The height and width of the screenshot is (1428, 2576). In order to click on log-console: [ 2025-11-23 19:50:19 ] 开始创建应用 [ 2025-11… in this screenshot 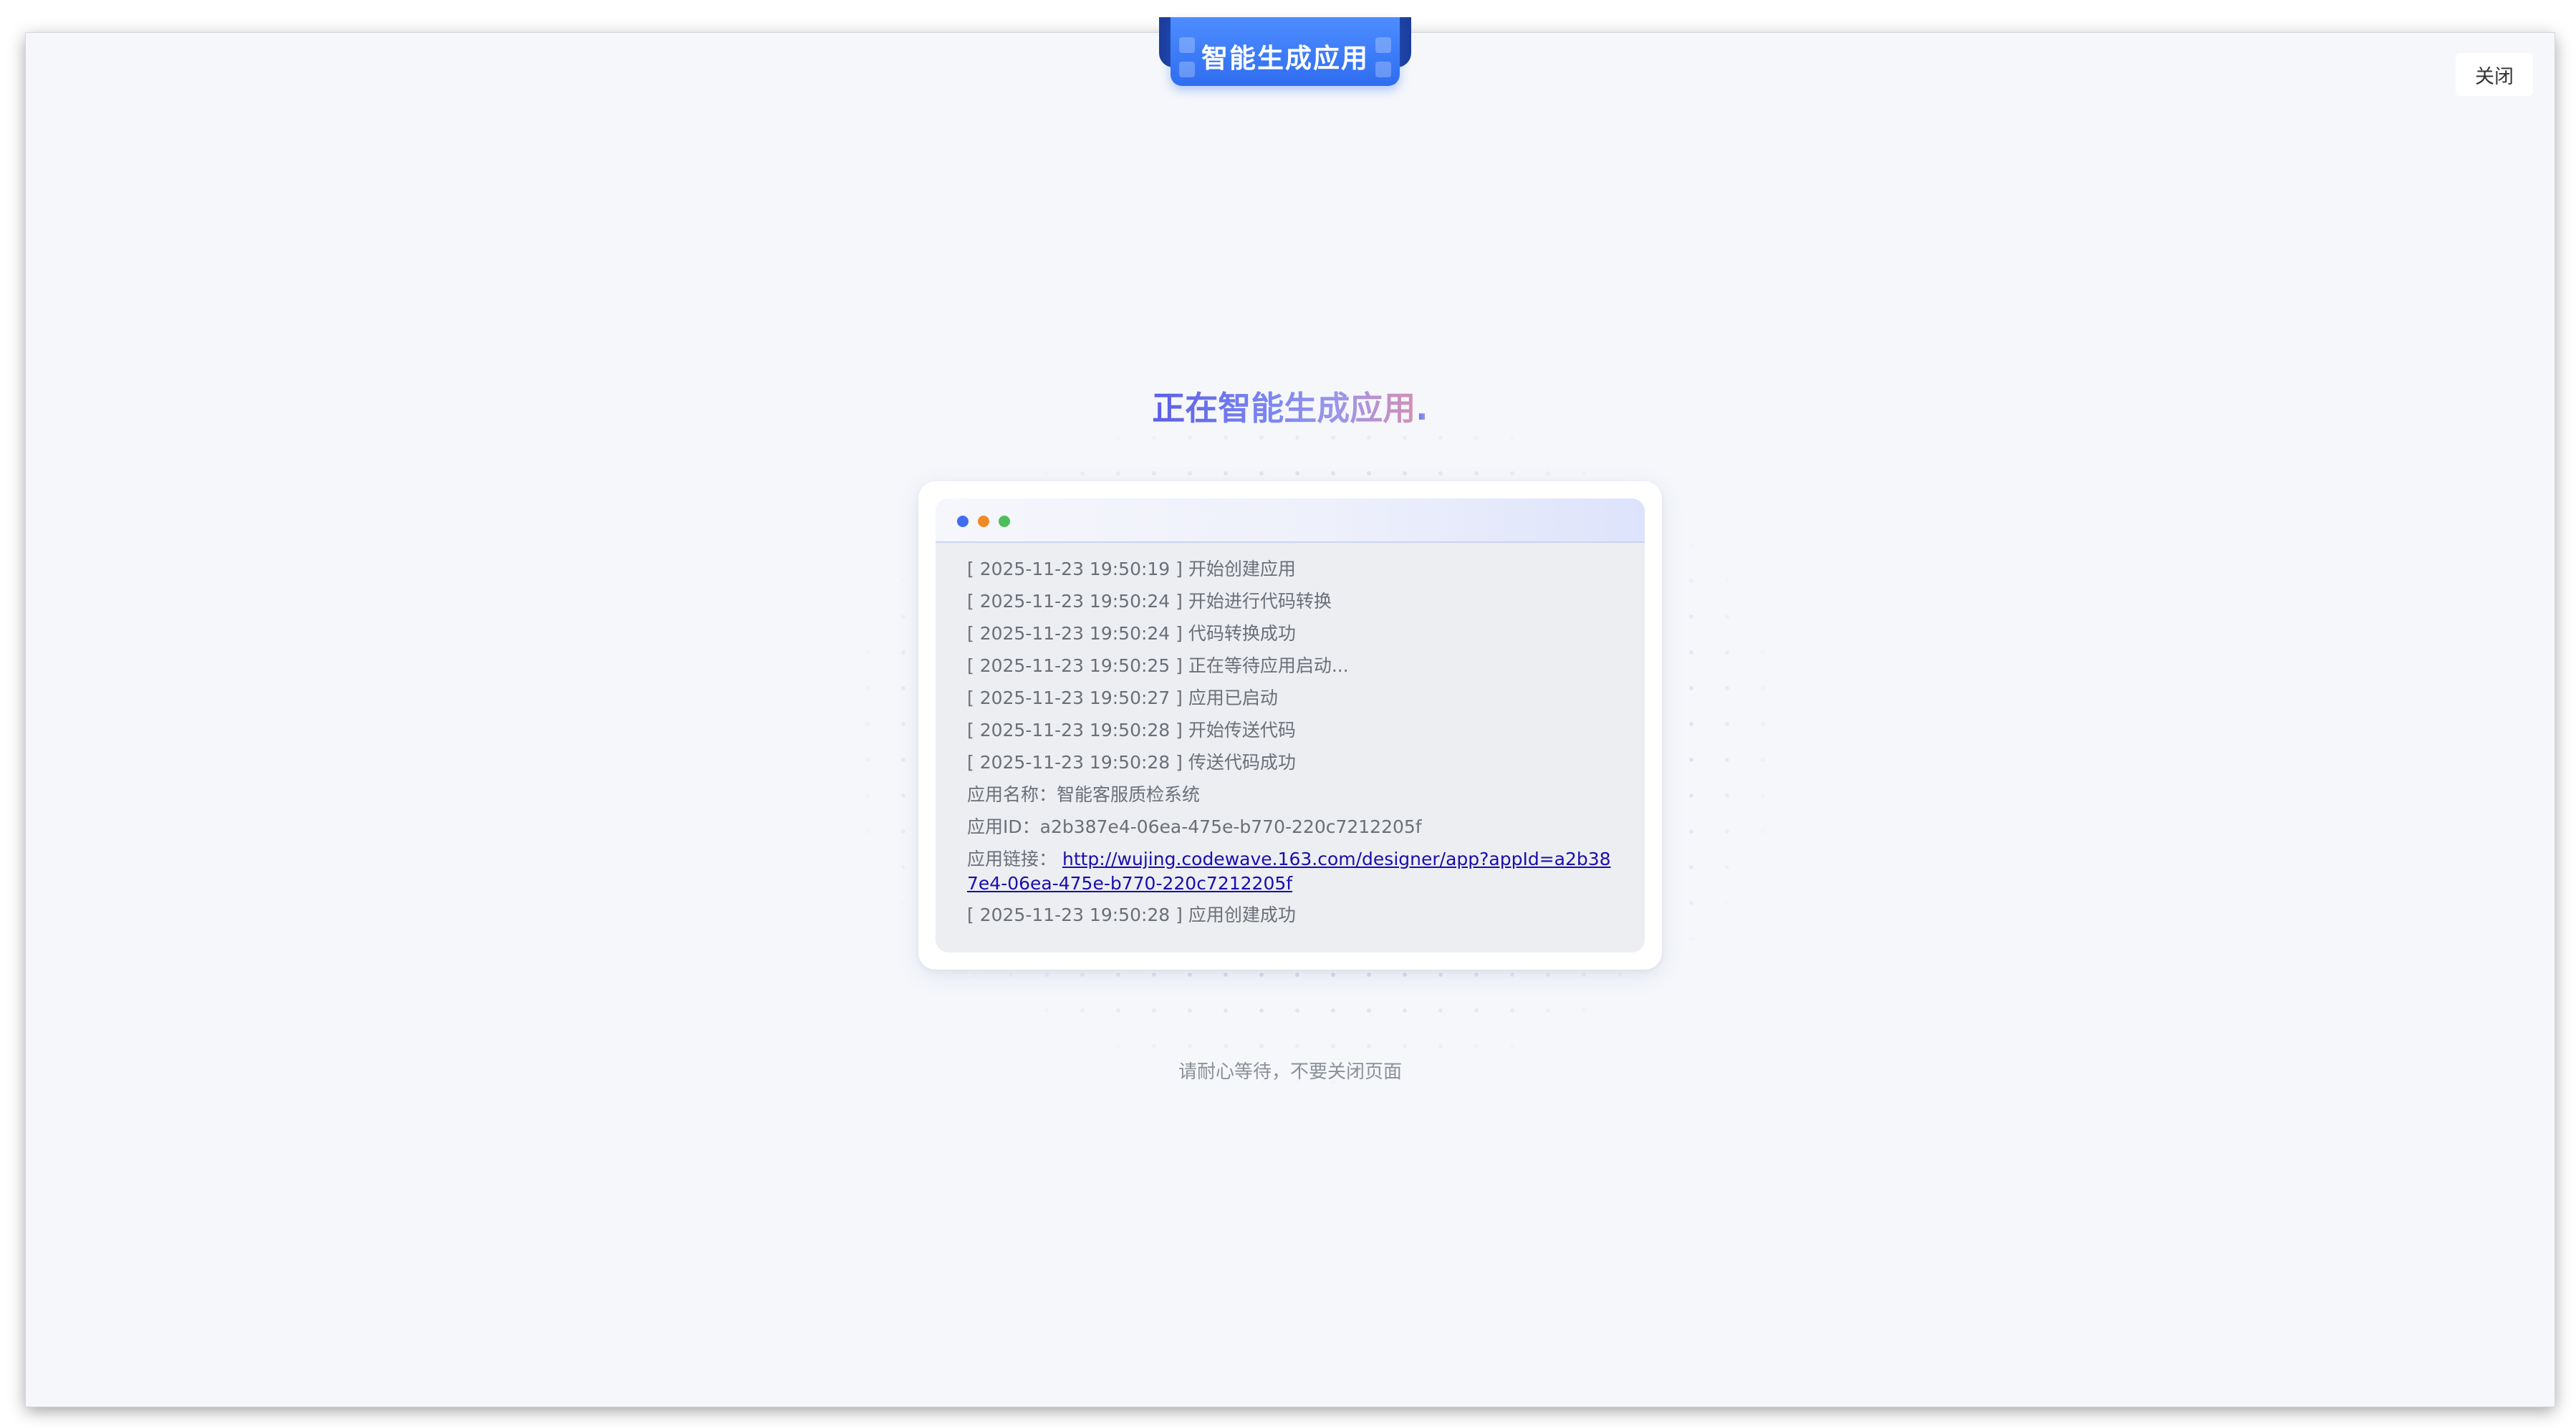, I will do `click(1290, 725)`.